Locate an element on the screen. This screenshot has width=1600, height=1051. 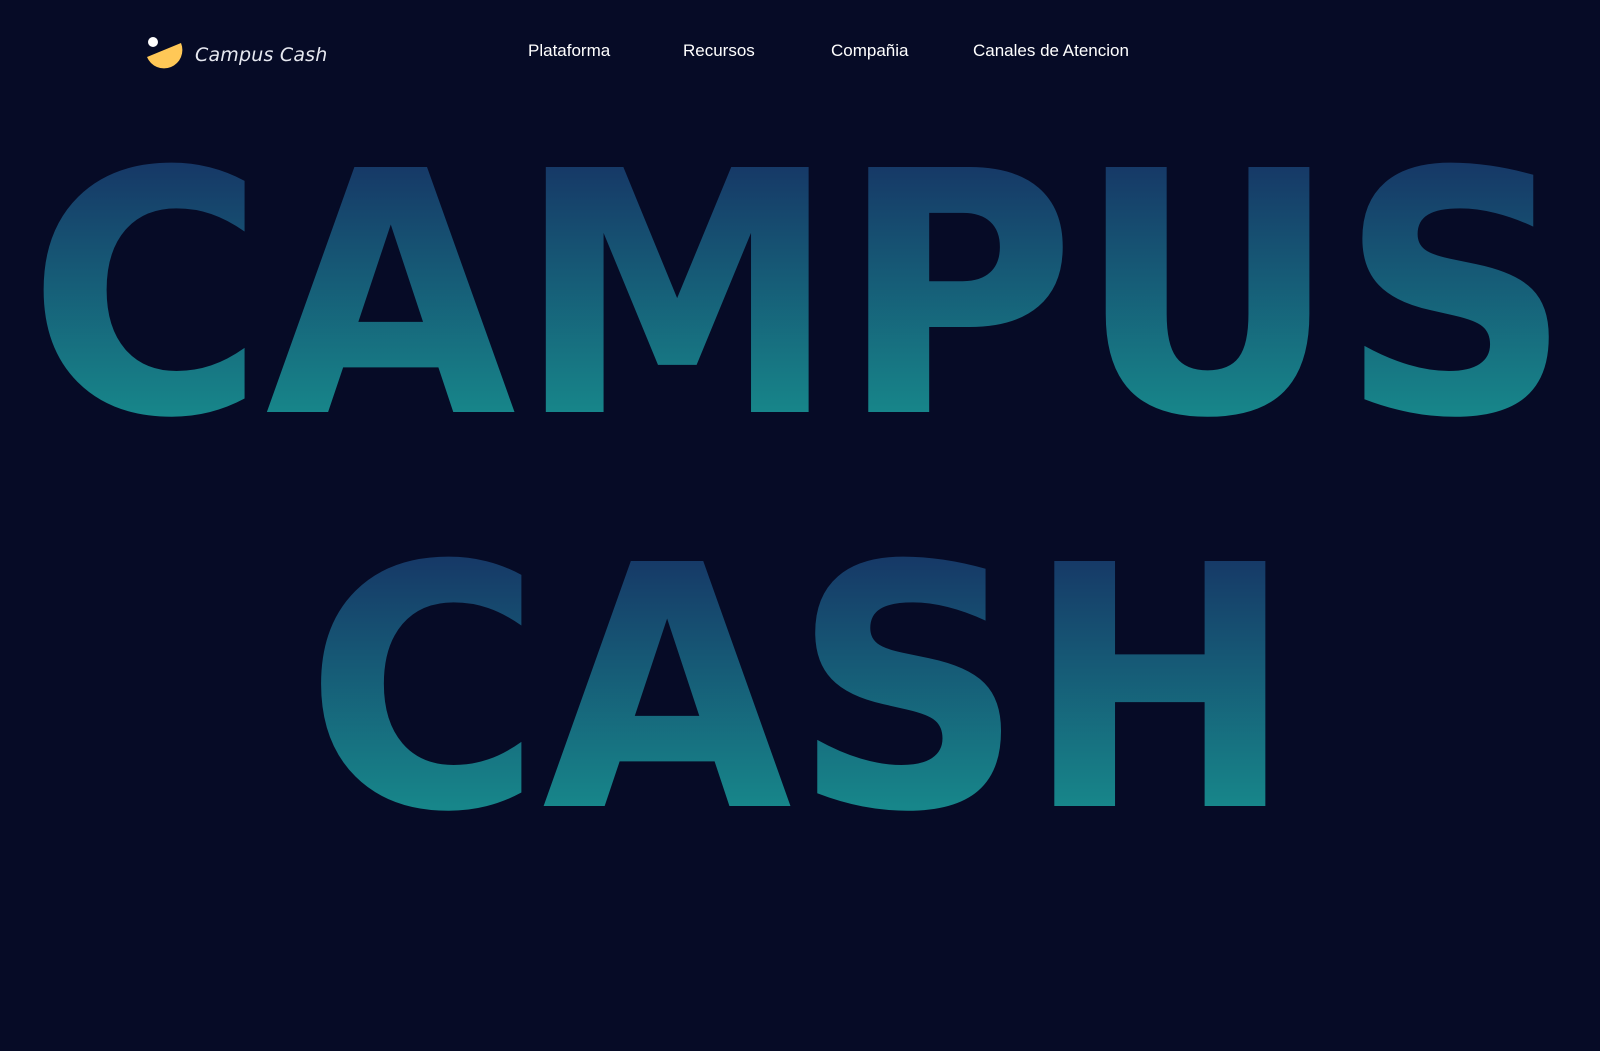
nav-item-recursos: Recursos is located at coordinates (719, 51).